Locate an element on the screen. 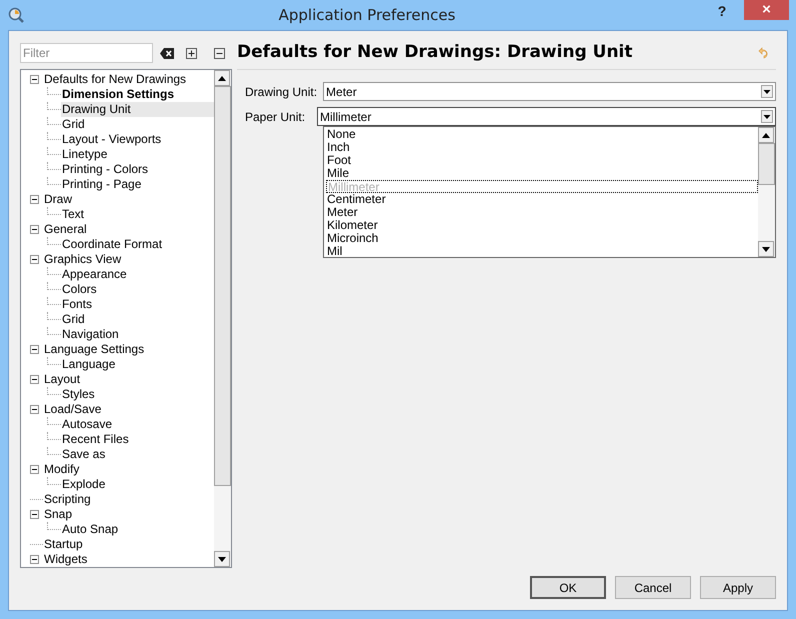  field-label: Paper Unit: is located at coordinates (275, 117).